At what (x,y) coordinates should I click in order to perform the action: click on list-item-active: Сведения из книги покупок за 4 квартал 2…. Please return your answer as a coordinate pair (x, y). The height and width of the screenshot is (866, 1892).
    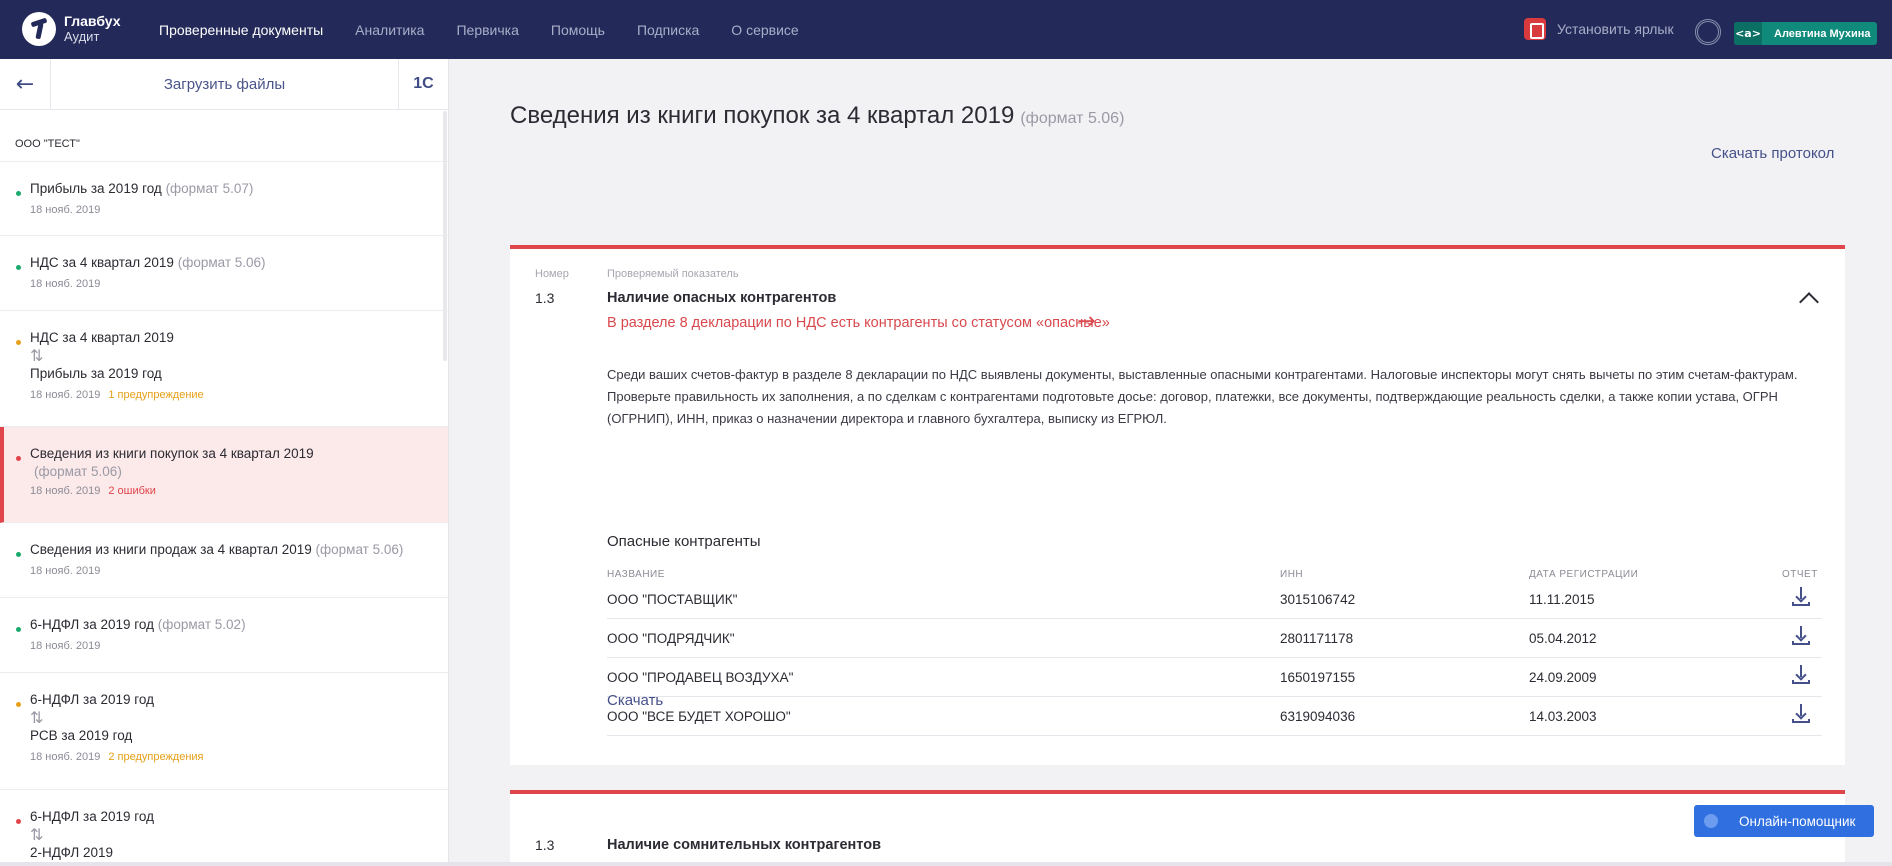
    Looking at the image, I should click on (224, 475).